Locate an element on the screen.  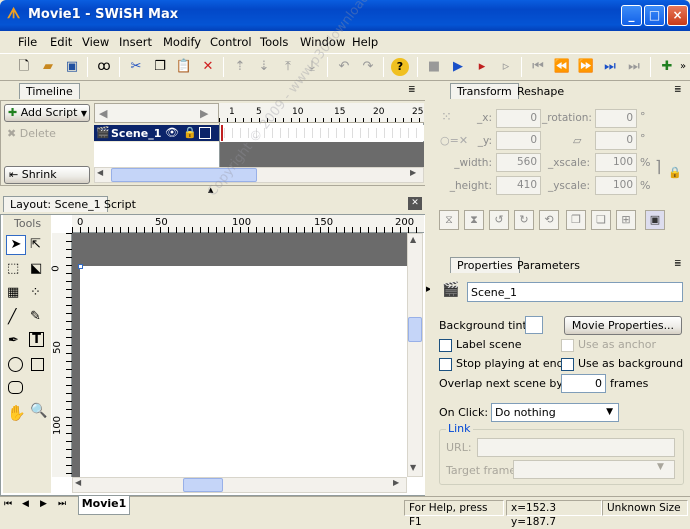
transform-icon: ⬚ is located at coordinates (13, 268).